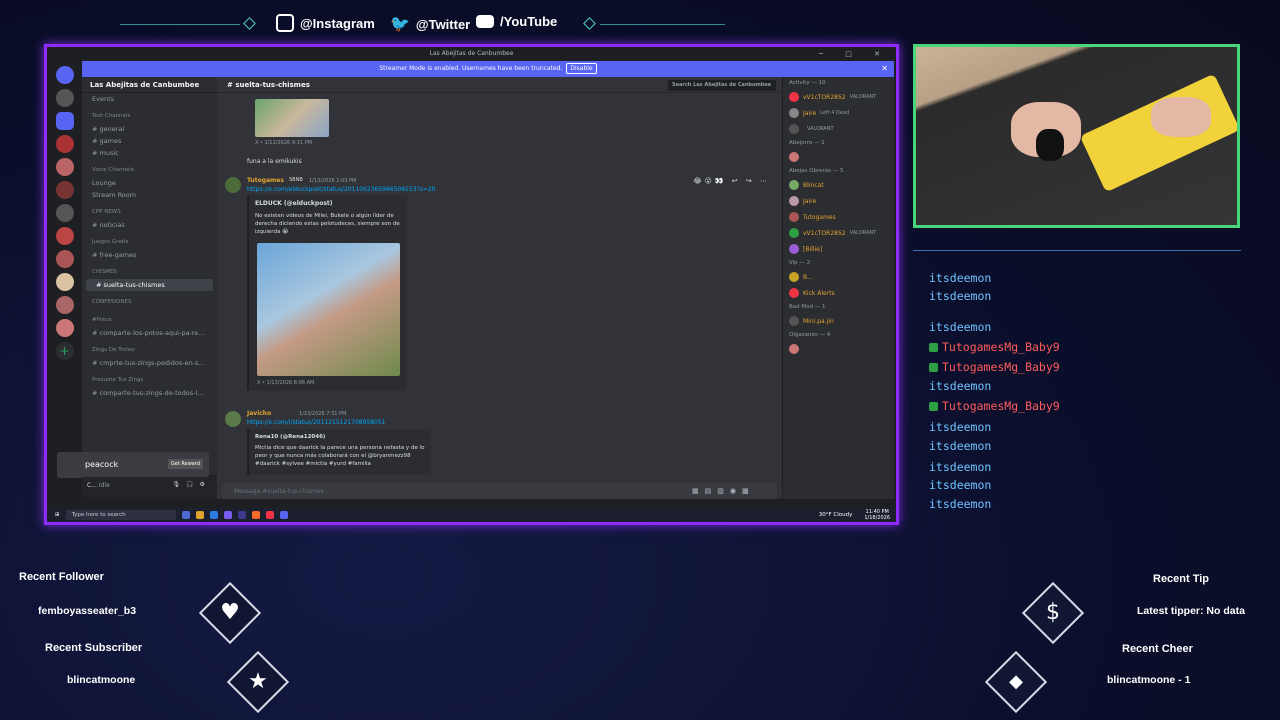  I want to click on disable-button: Disable, so click(581, 68).